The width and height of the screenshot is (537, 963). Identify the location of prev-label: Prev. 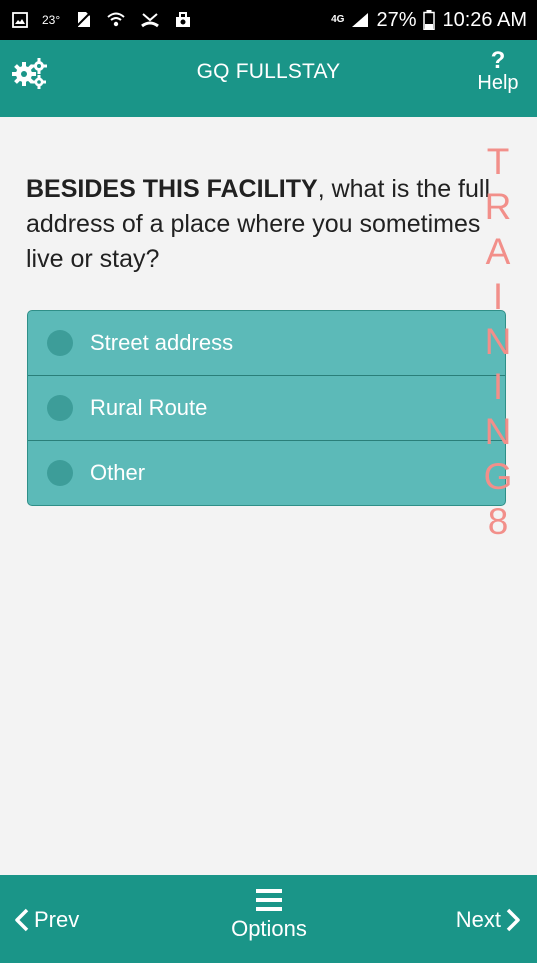
(57, 919).